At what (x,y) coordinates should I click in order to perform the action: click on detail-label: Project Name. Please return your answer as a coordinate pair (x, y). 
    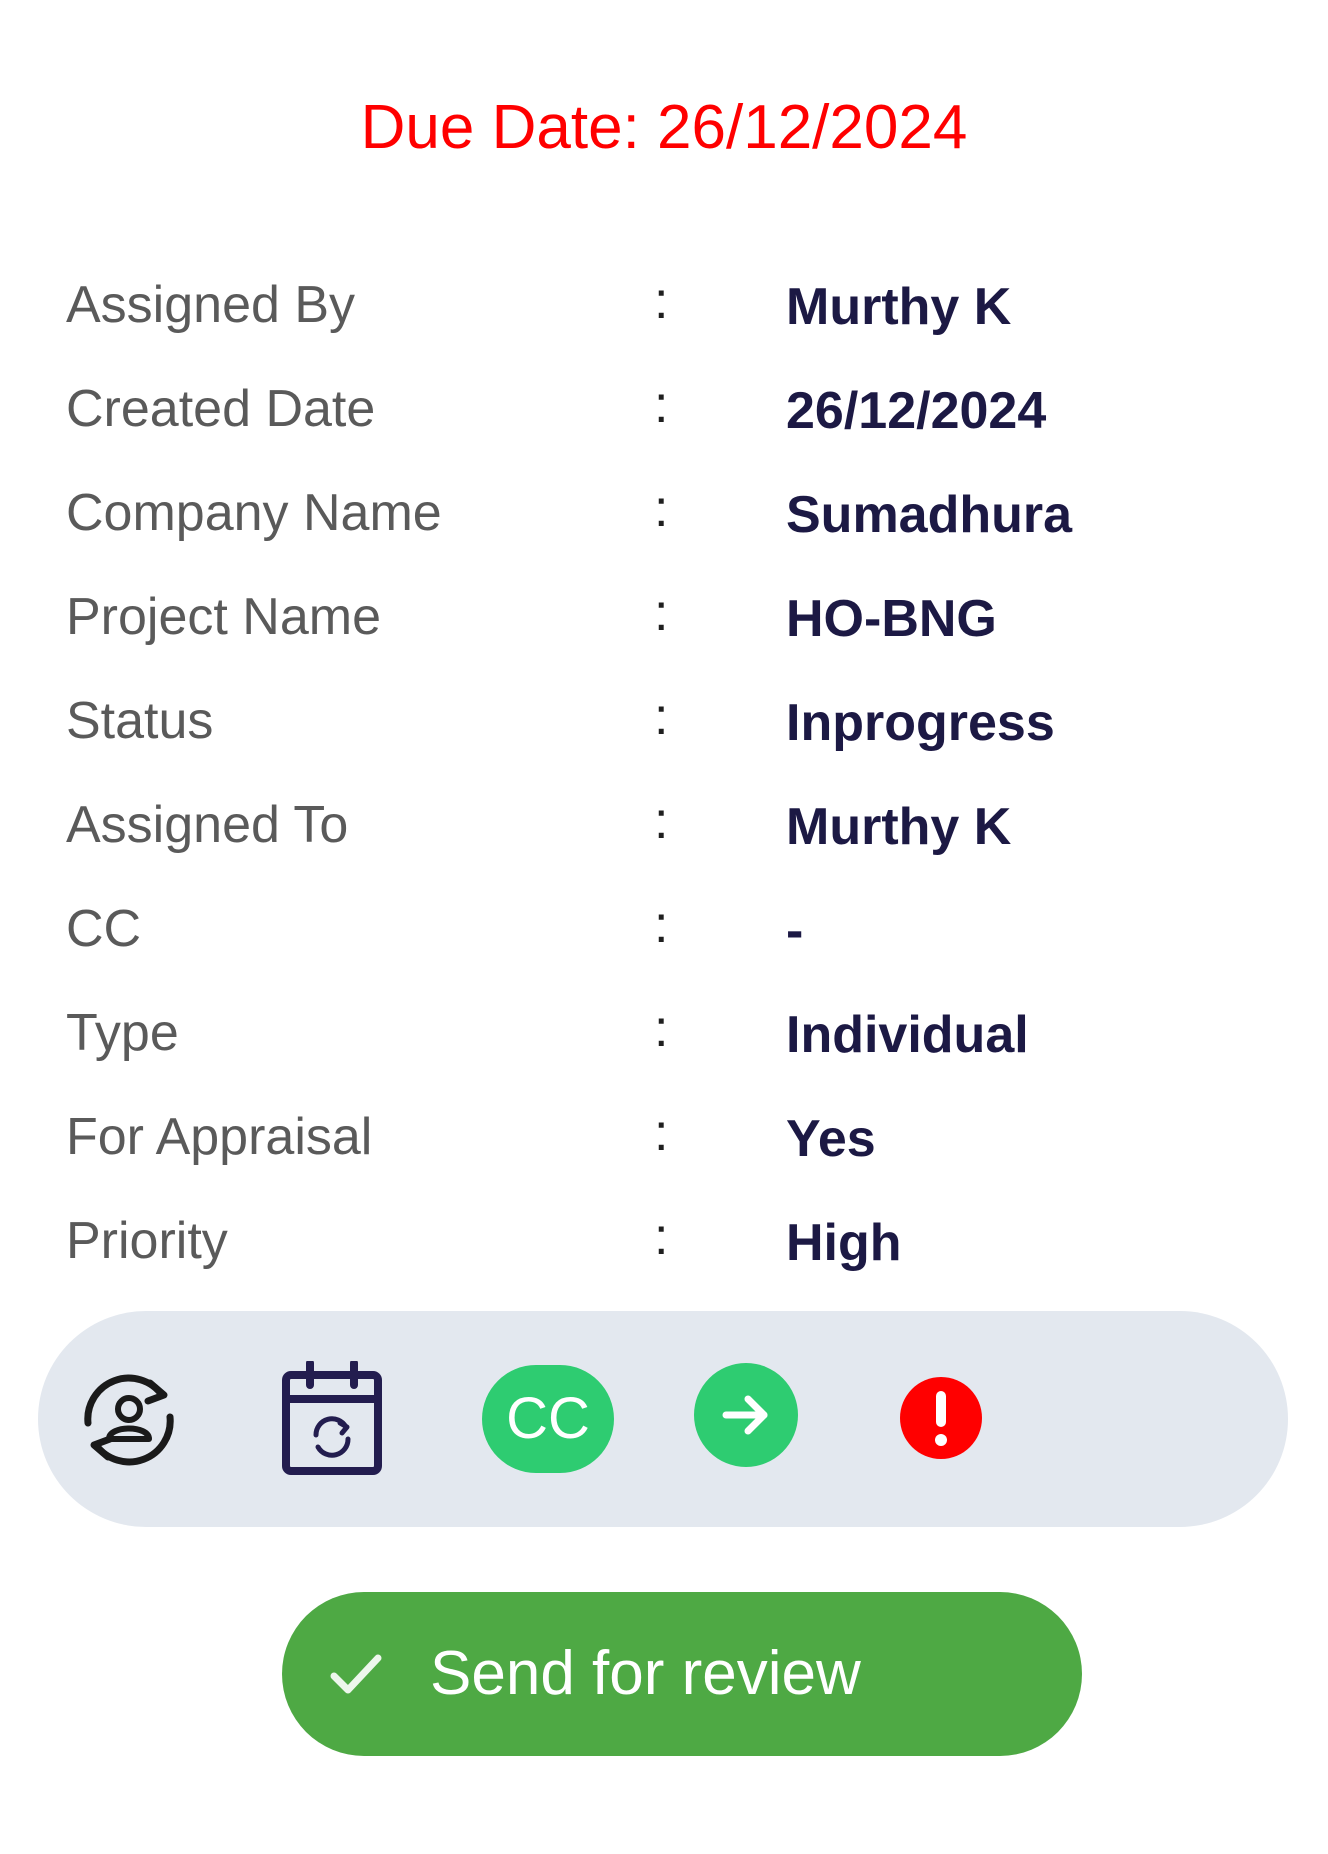
    Looking at the image, I should click on (223, 617).